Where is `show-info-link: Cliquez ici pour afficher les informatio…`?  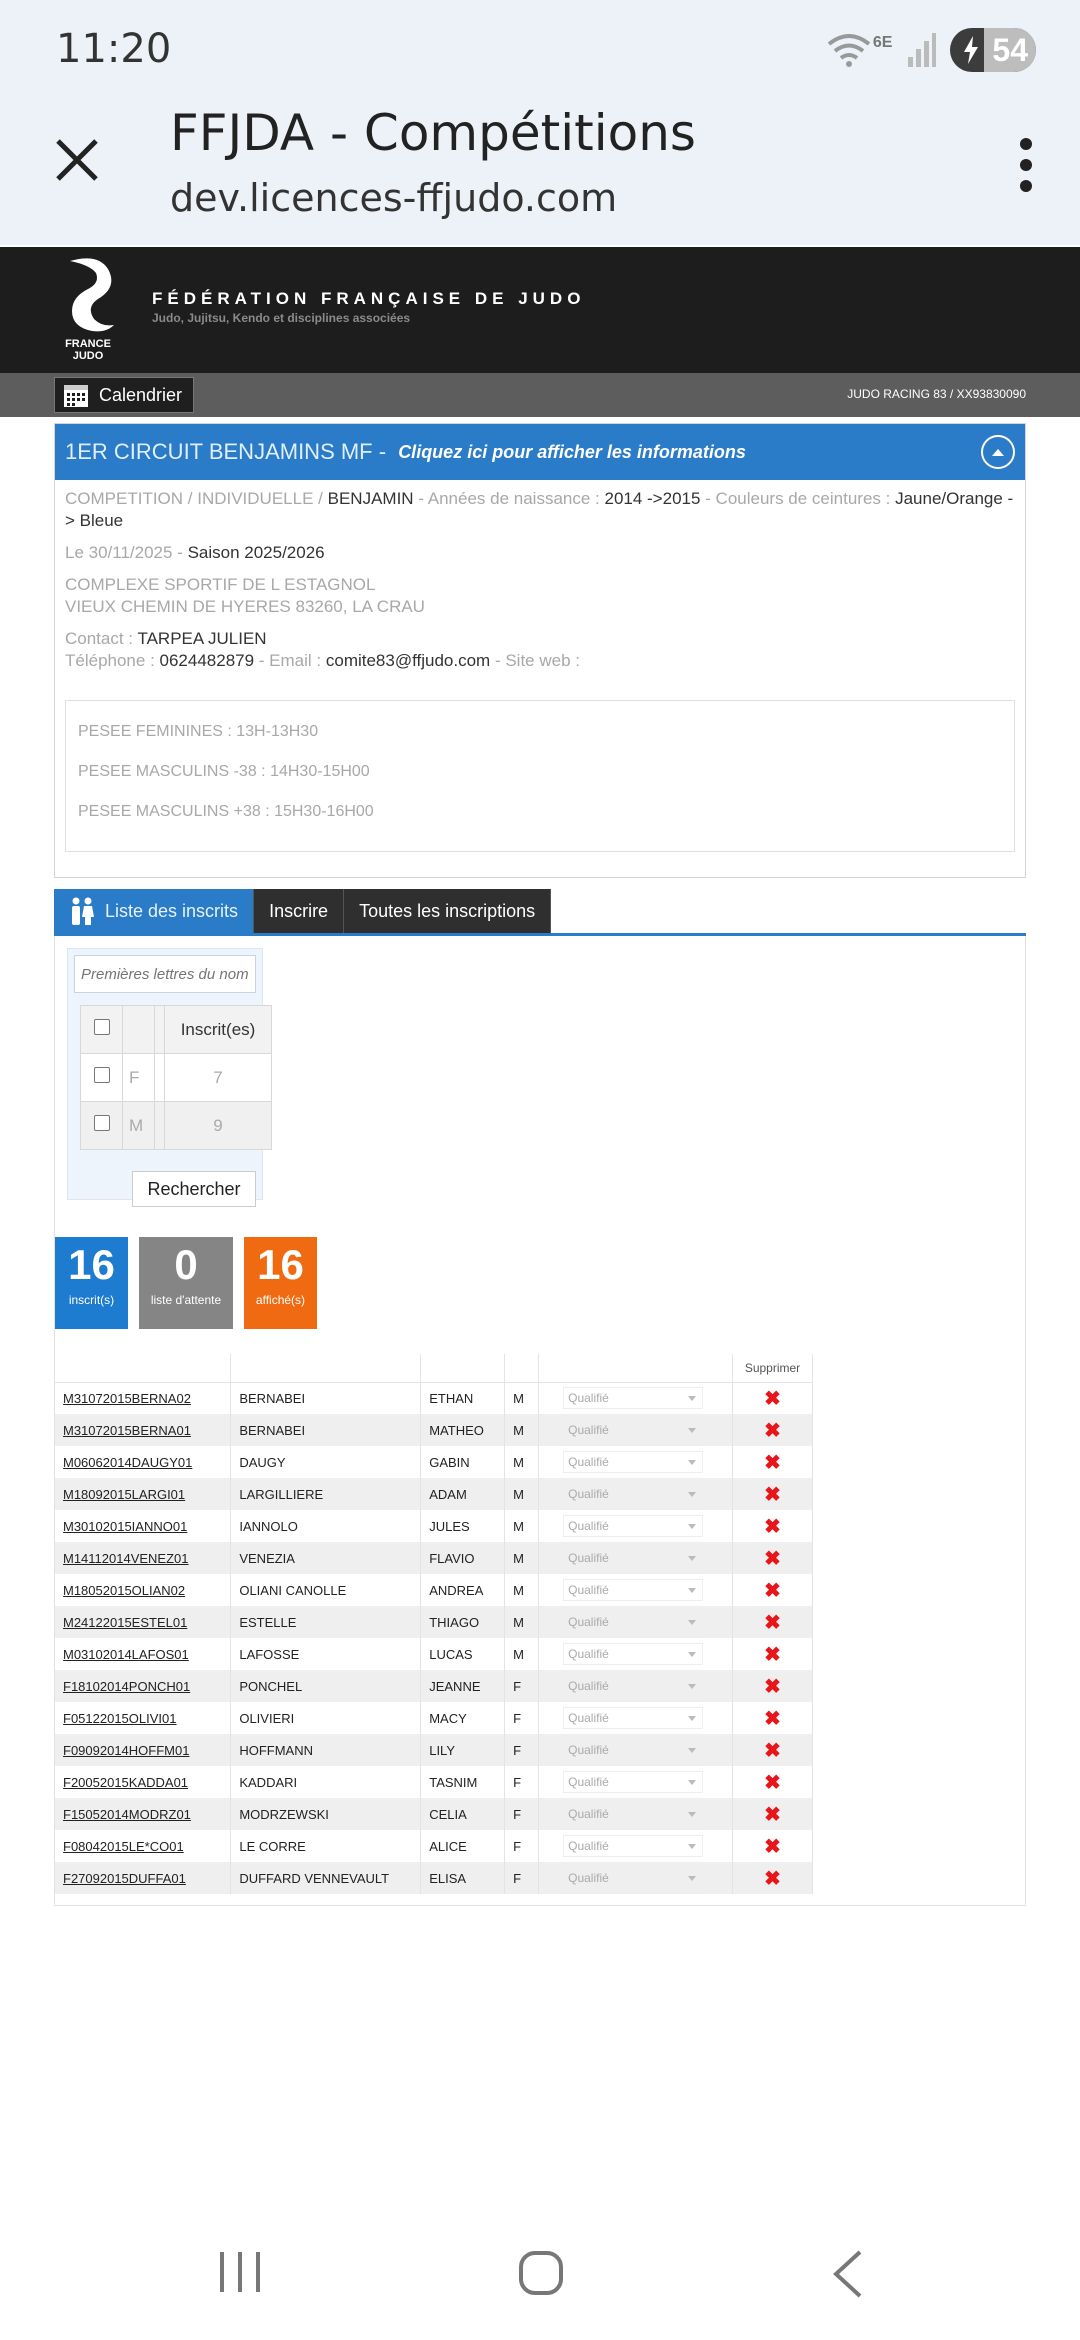 show-info-link: Cliquez ici pour afficher les informatio… is located at coordinates (572, 452).